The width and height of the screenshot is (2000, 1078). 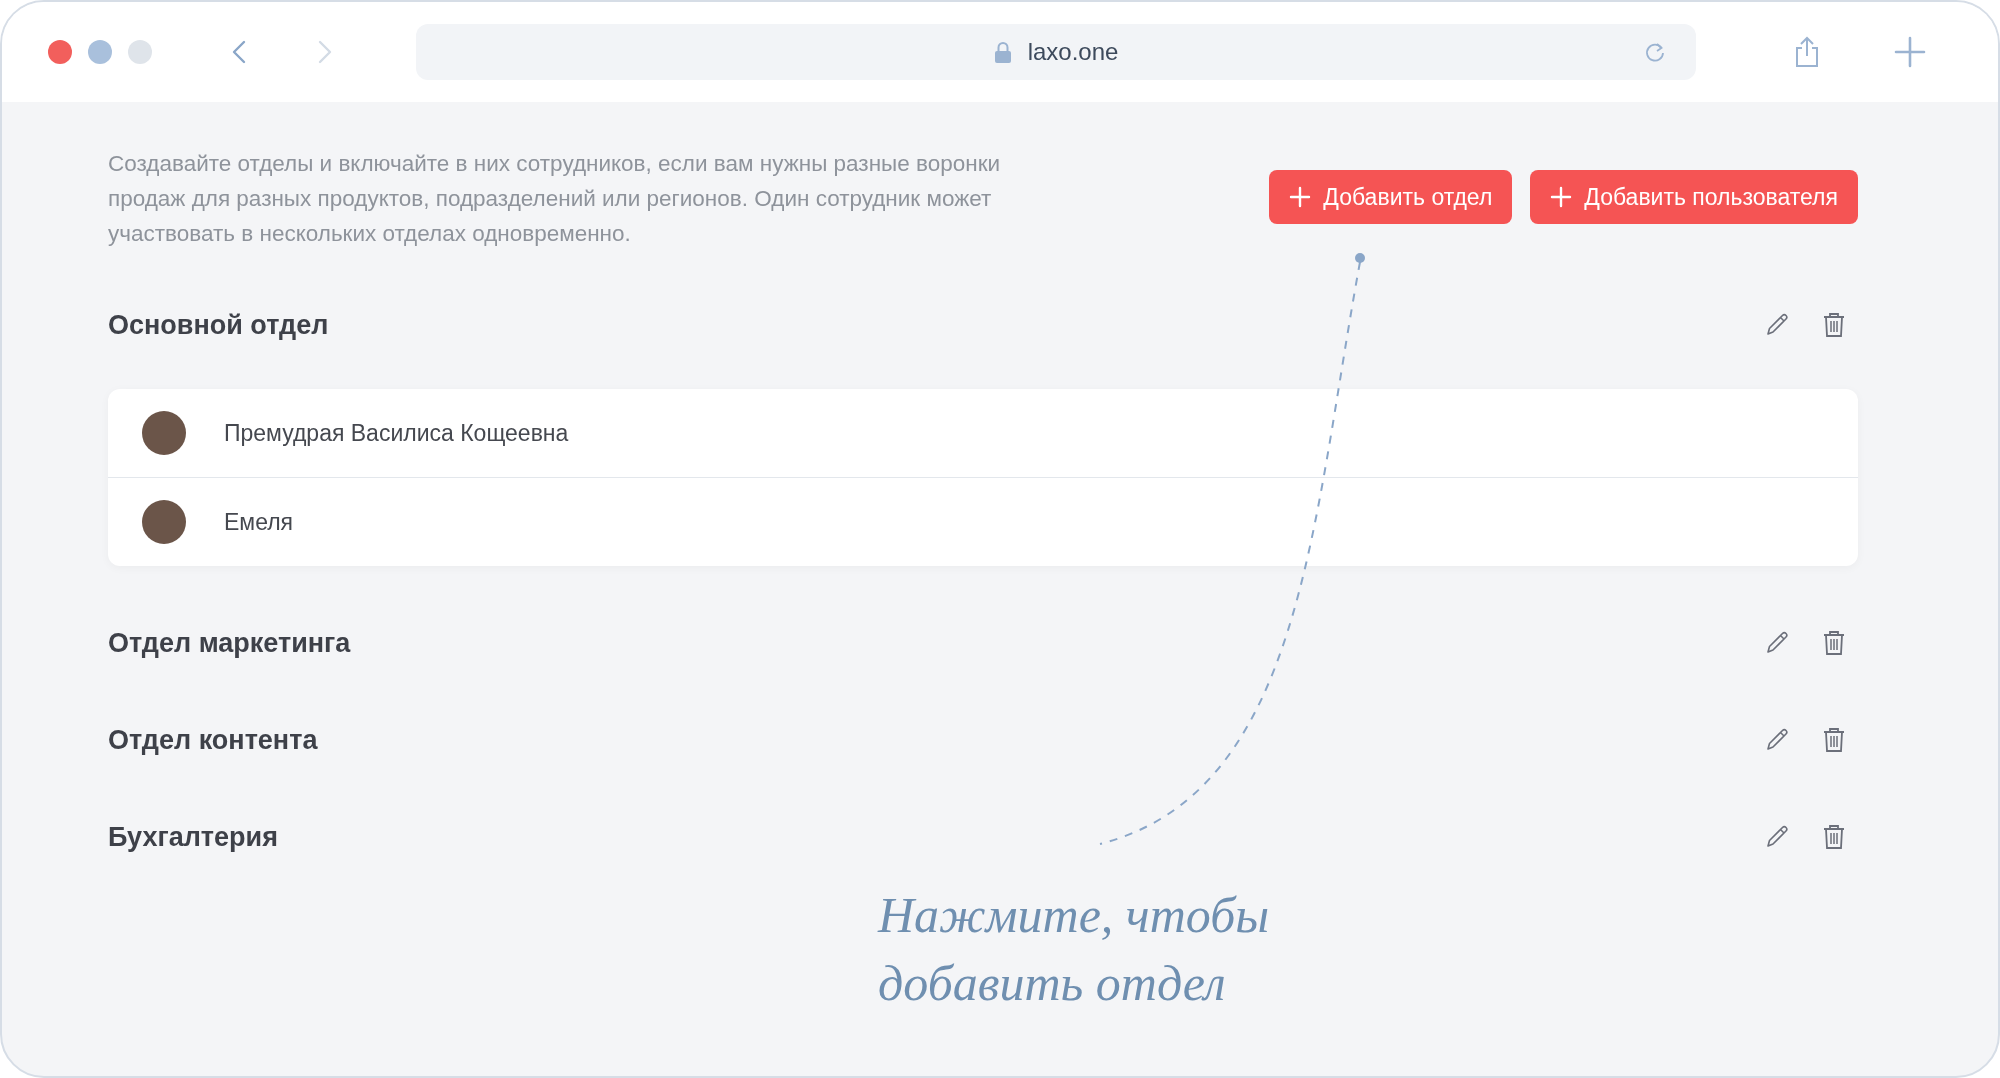 What do you see at coordinates (1073, 52) in the screenshot?
I see `url-text: laxo.one` at bounding box center [1073, 52].